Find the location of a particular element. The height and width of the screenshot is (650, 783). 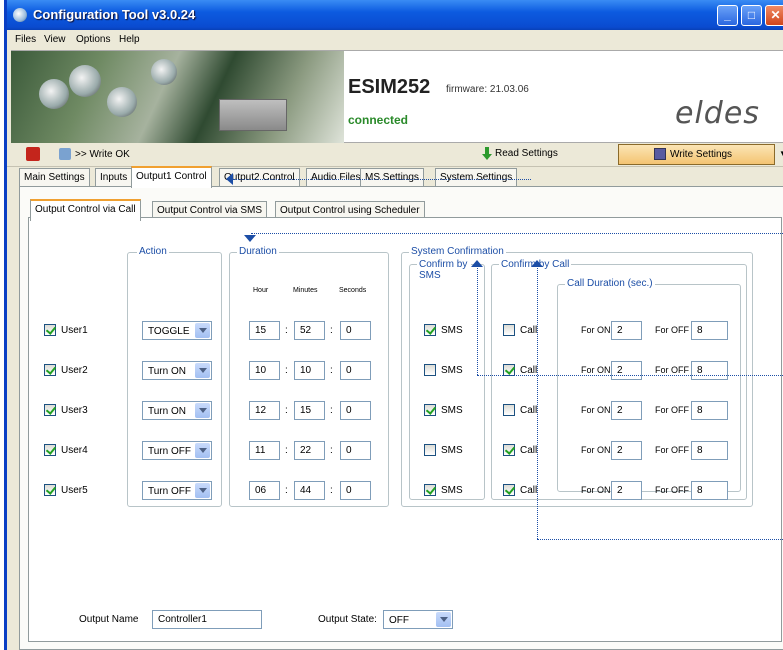

user-name-label: User1 is located at coordinates (74, 330).